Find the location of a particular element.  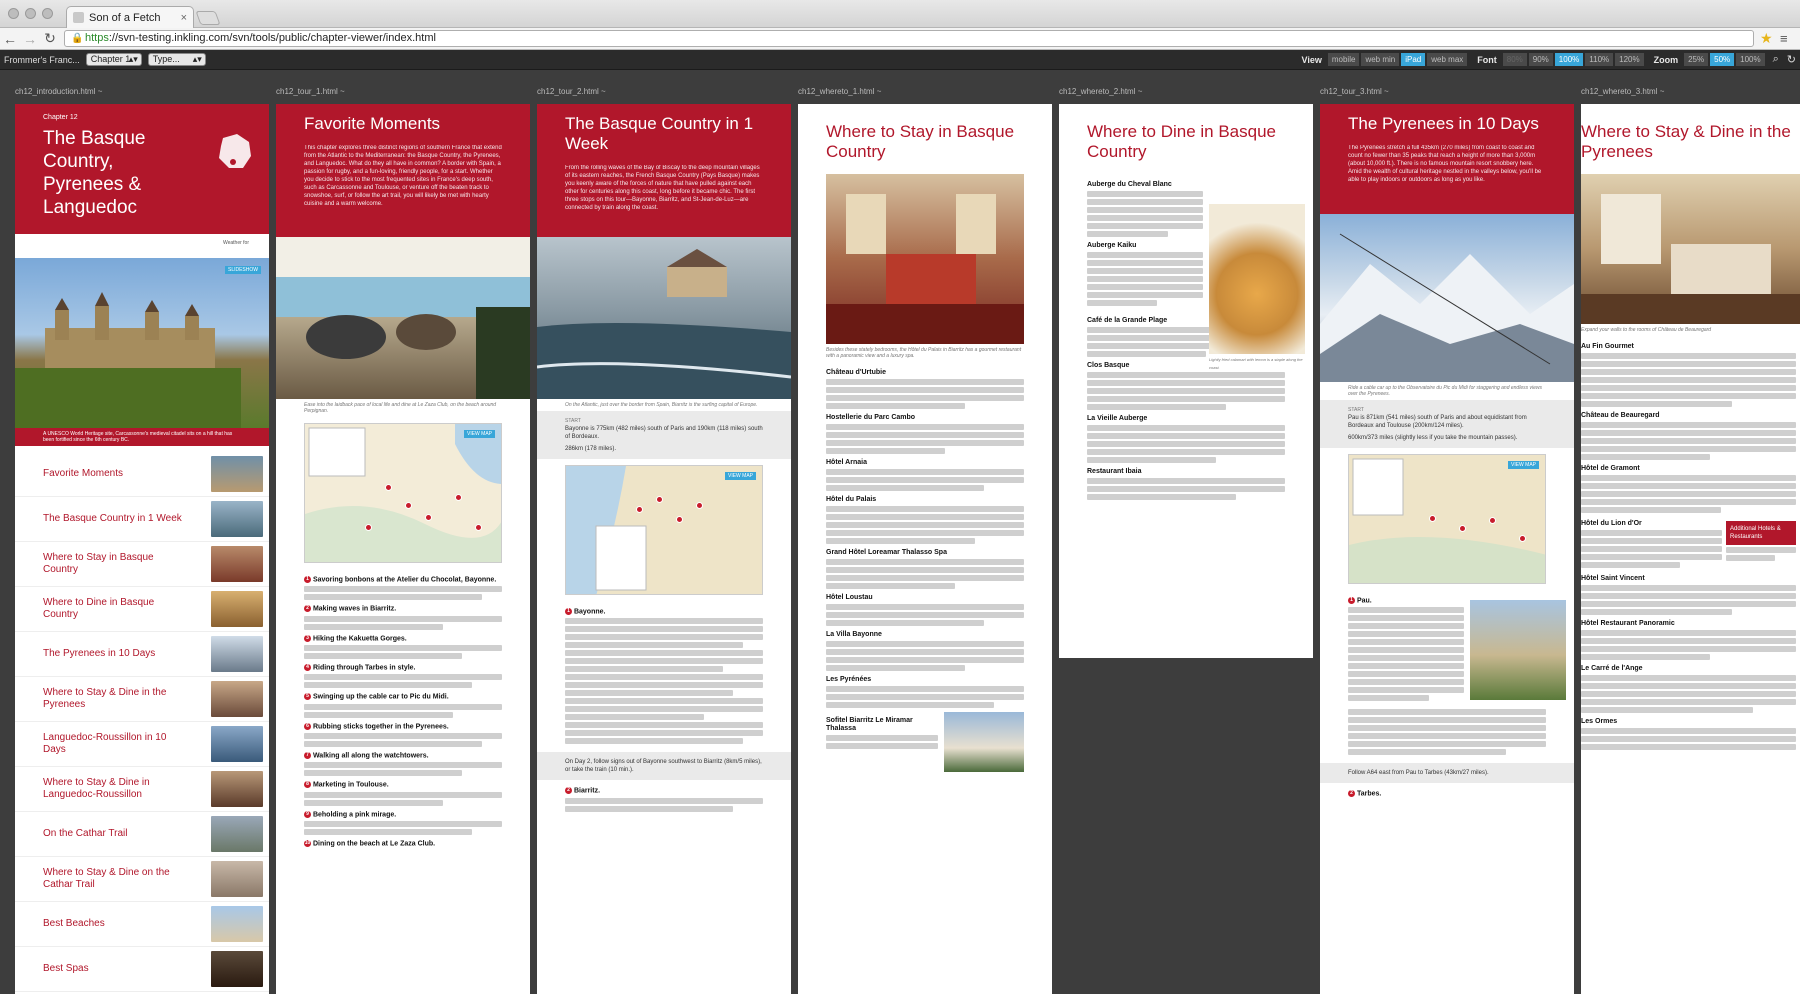

file-name: ch12_whereto_1.html ~ is located at coordinates (839, 93).